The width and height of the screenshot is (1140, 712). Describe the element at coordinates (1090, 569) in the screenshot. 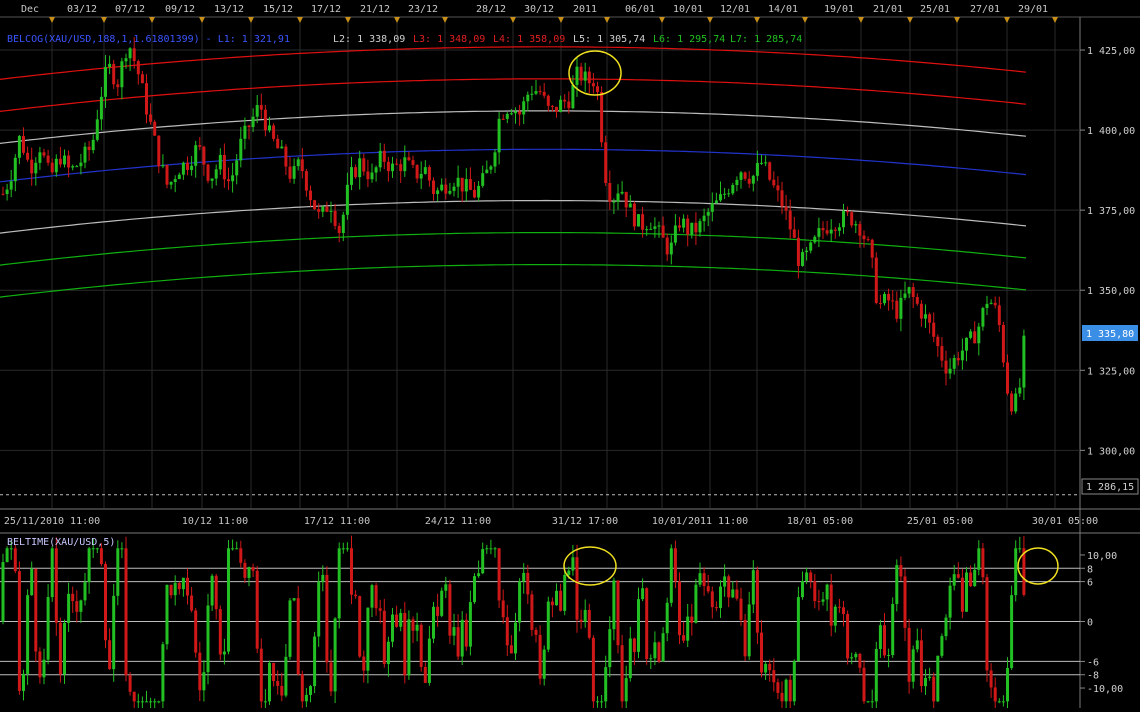

I see `osc-y-tick-label: 8` at that location.